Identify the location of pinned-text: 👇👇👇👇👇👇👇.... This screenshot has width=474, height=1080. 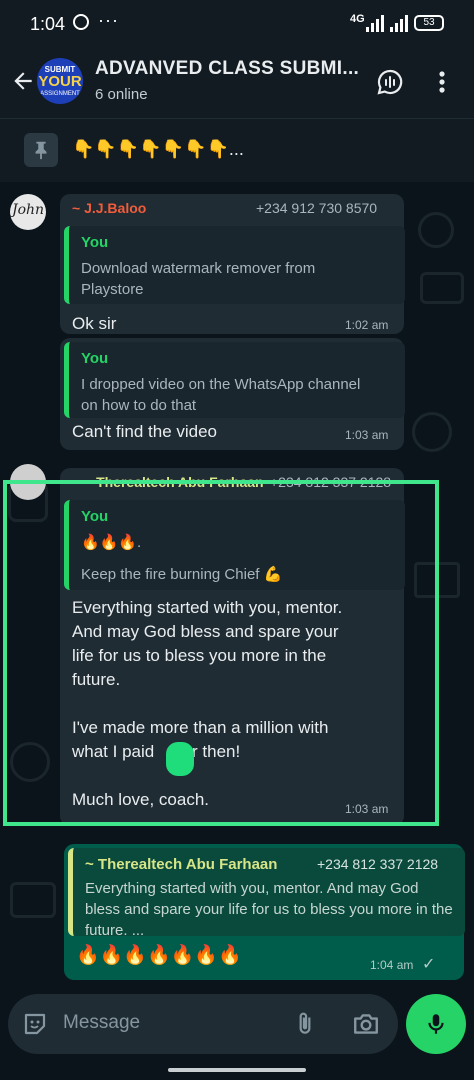
(158, 149).